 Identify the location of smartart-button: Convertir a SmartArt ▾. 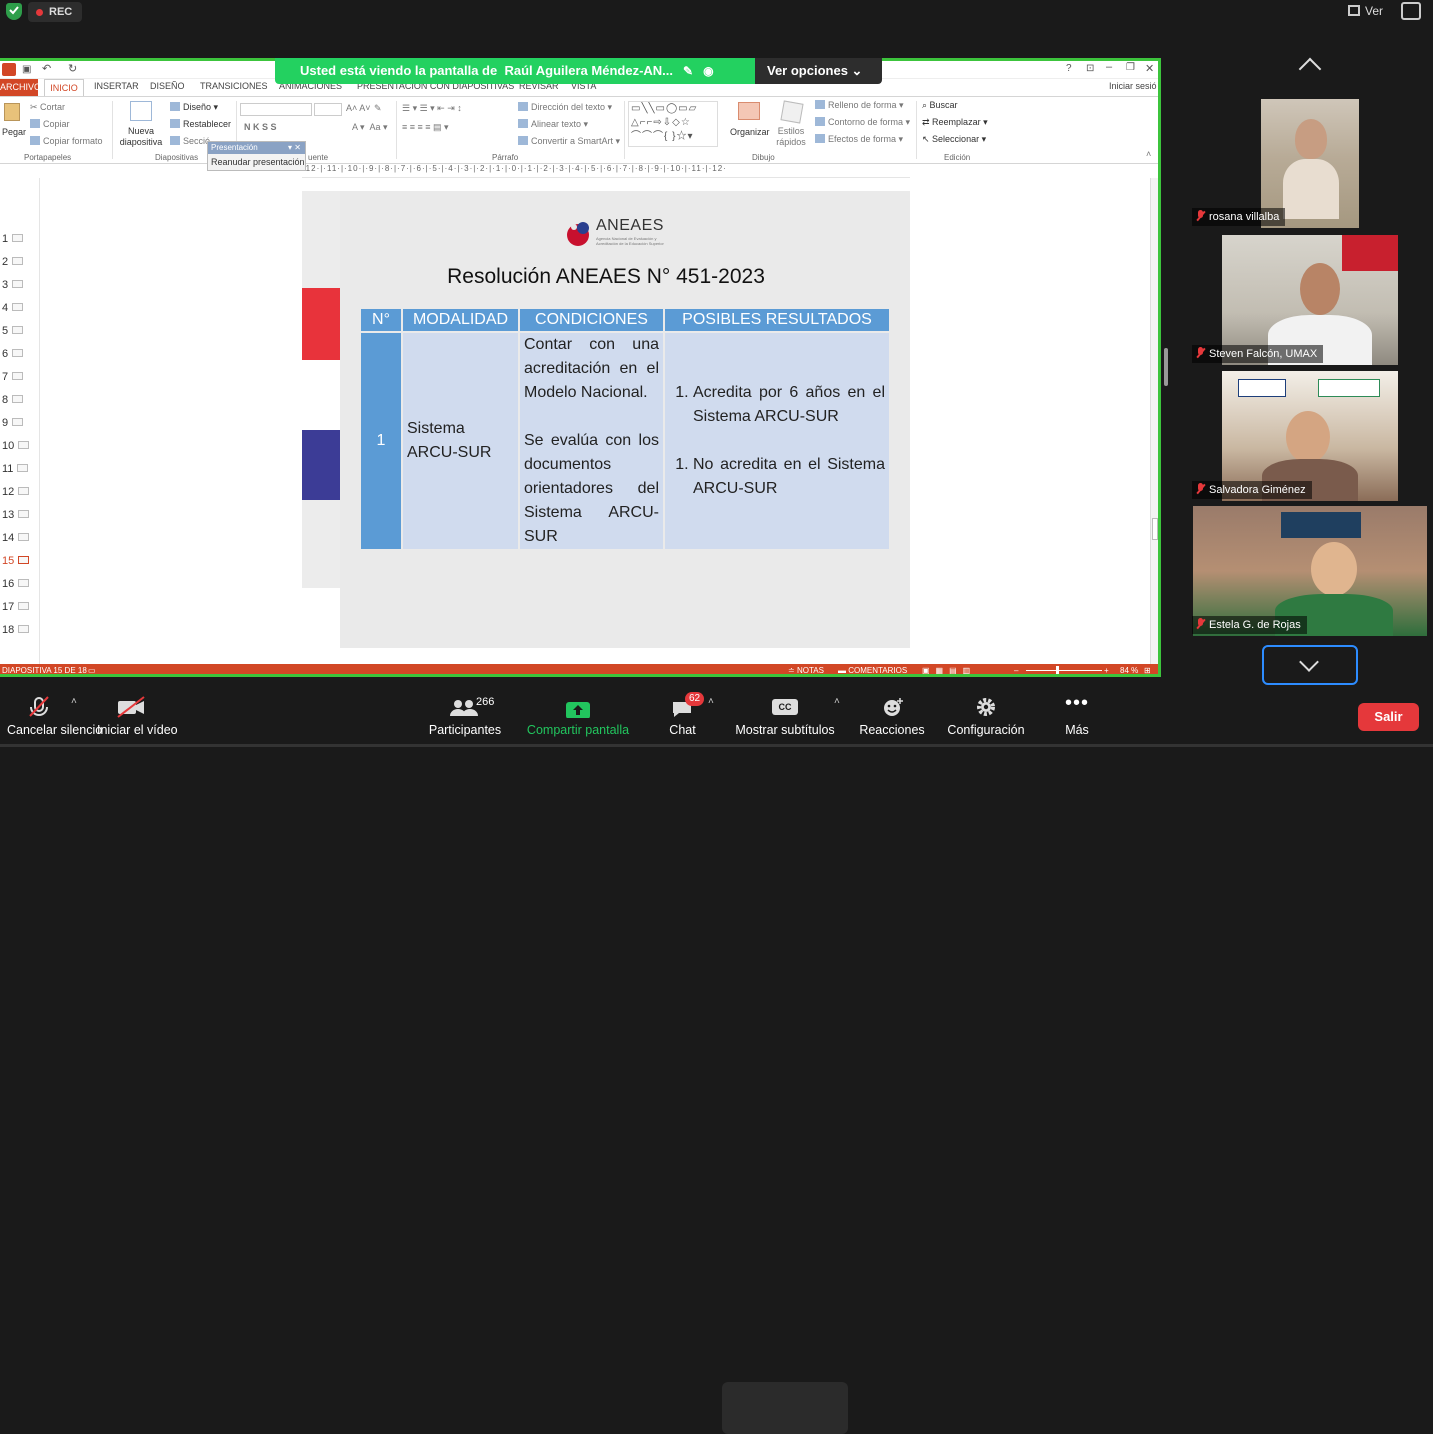
(569, 141).